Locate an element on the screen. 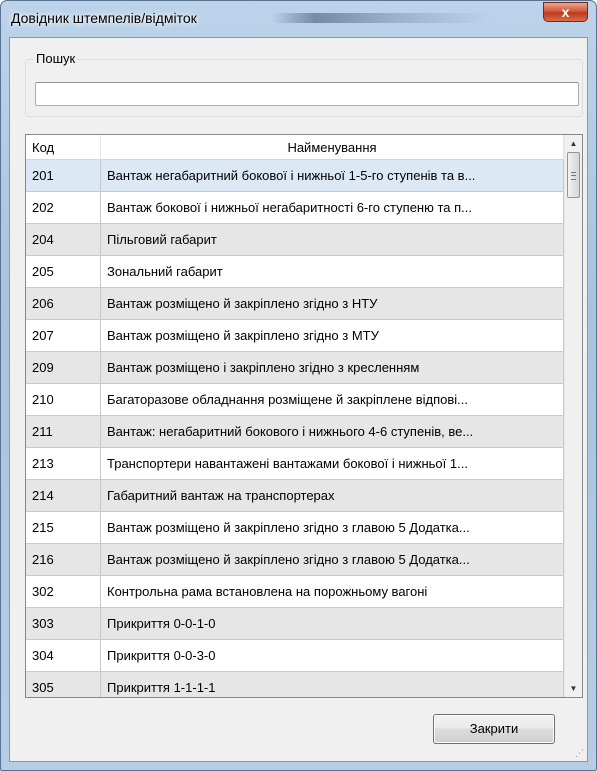  grip-icon is located at coordinates (573, 176).